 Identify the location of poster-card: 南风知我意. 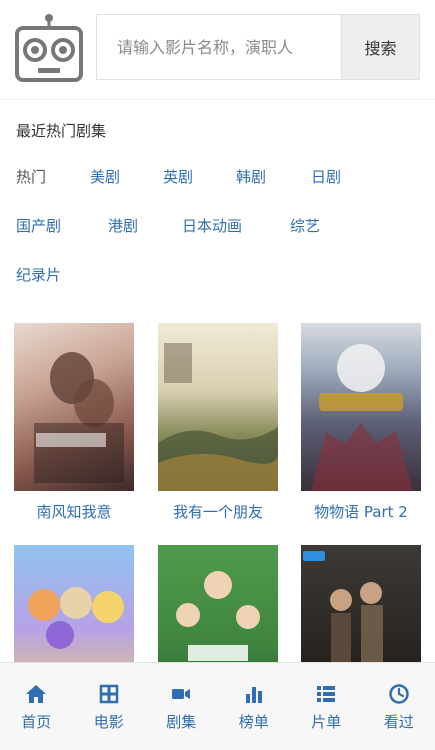
(74, 422).